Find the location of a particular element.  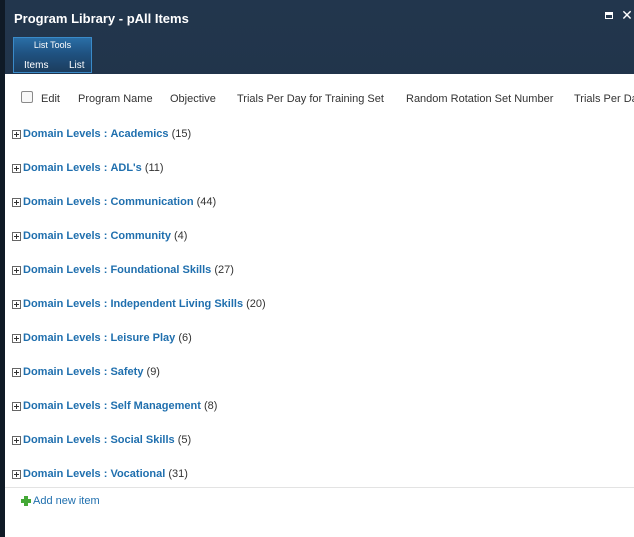

list-tools-label: List Tools is located at coordinates (52, 45).